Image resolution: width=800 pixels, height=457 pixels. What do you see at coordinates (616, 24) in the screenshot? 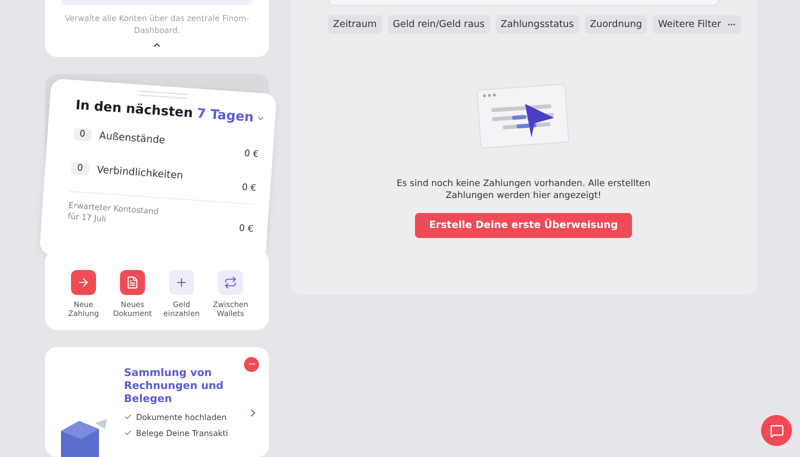
I see `filter-chip: Zuordnung` at bounding box center [616, 24].